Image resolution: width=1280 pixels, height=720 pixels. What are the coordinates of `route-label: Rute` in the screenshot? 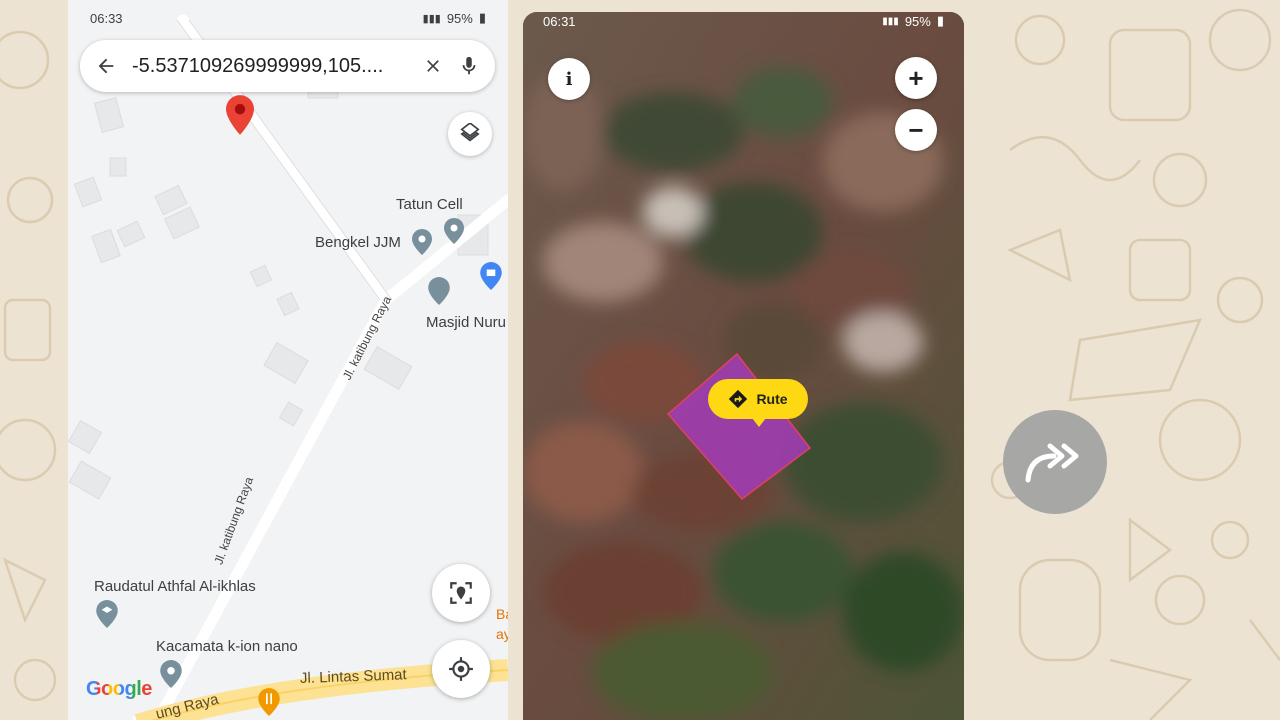 It's located at (772, 399).